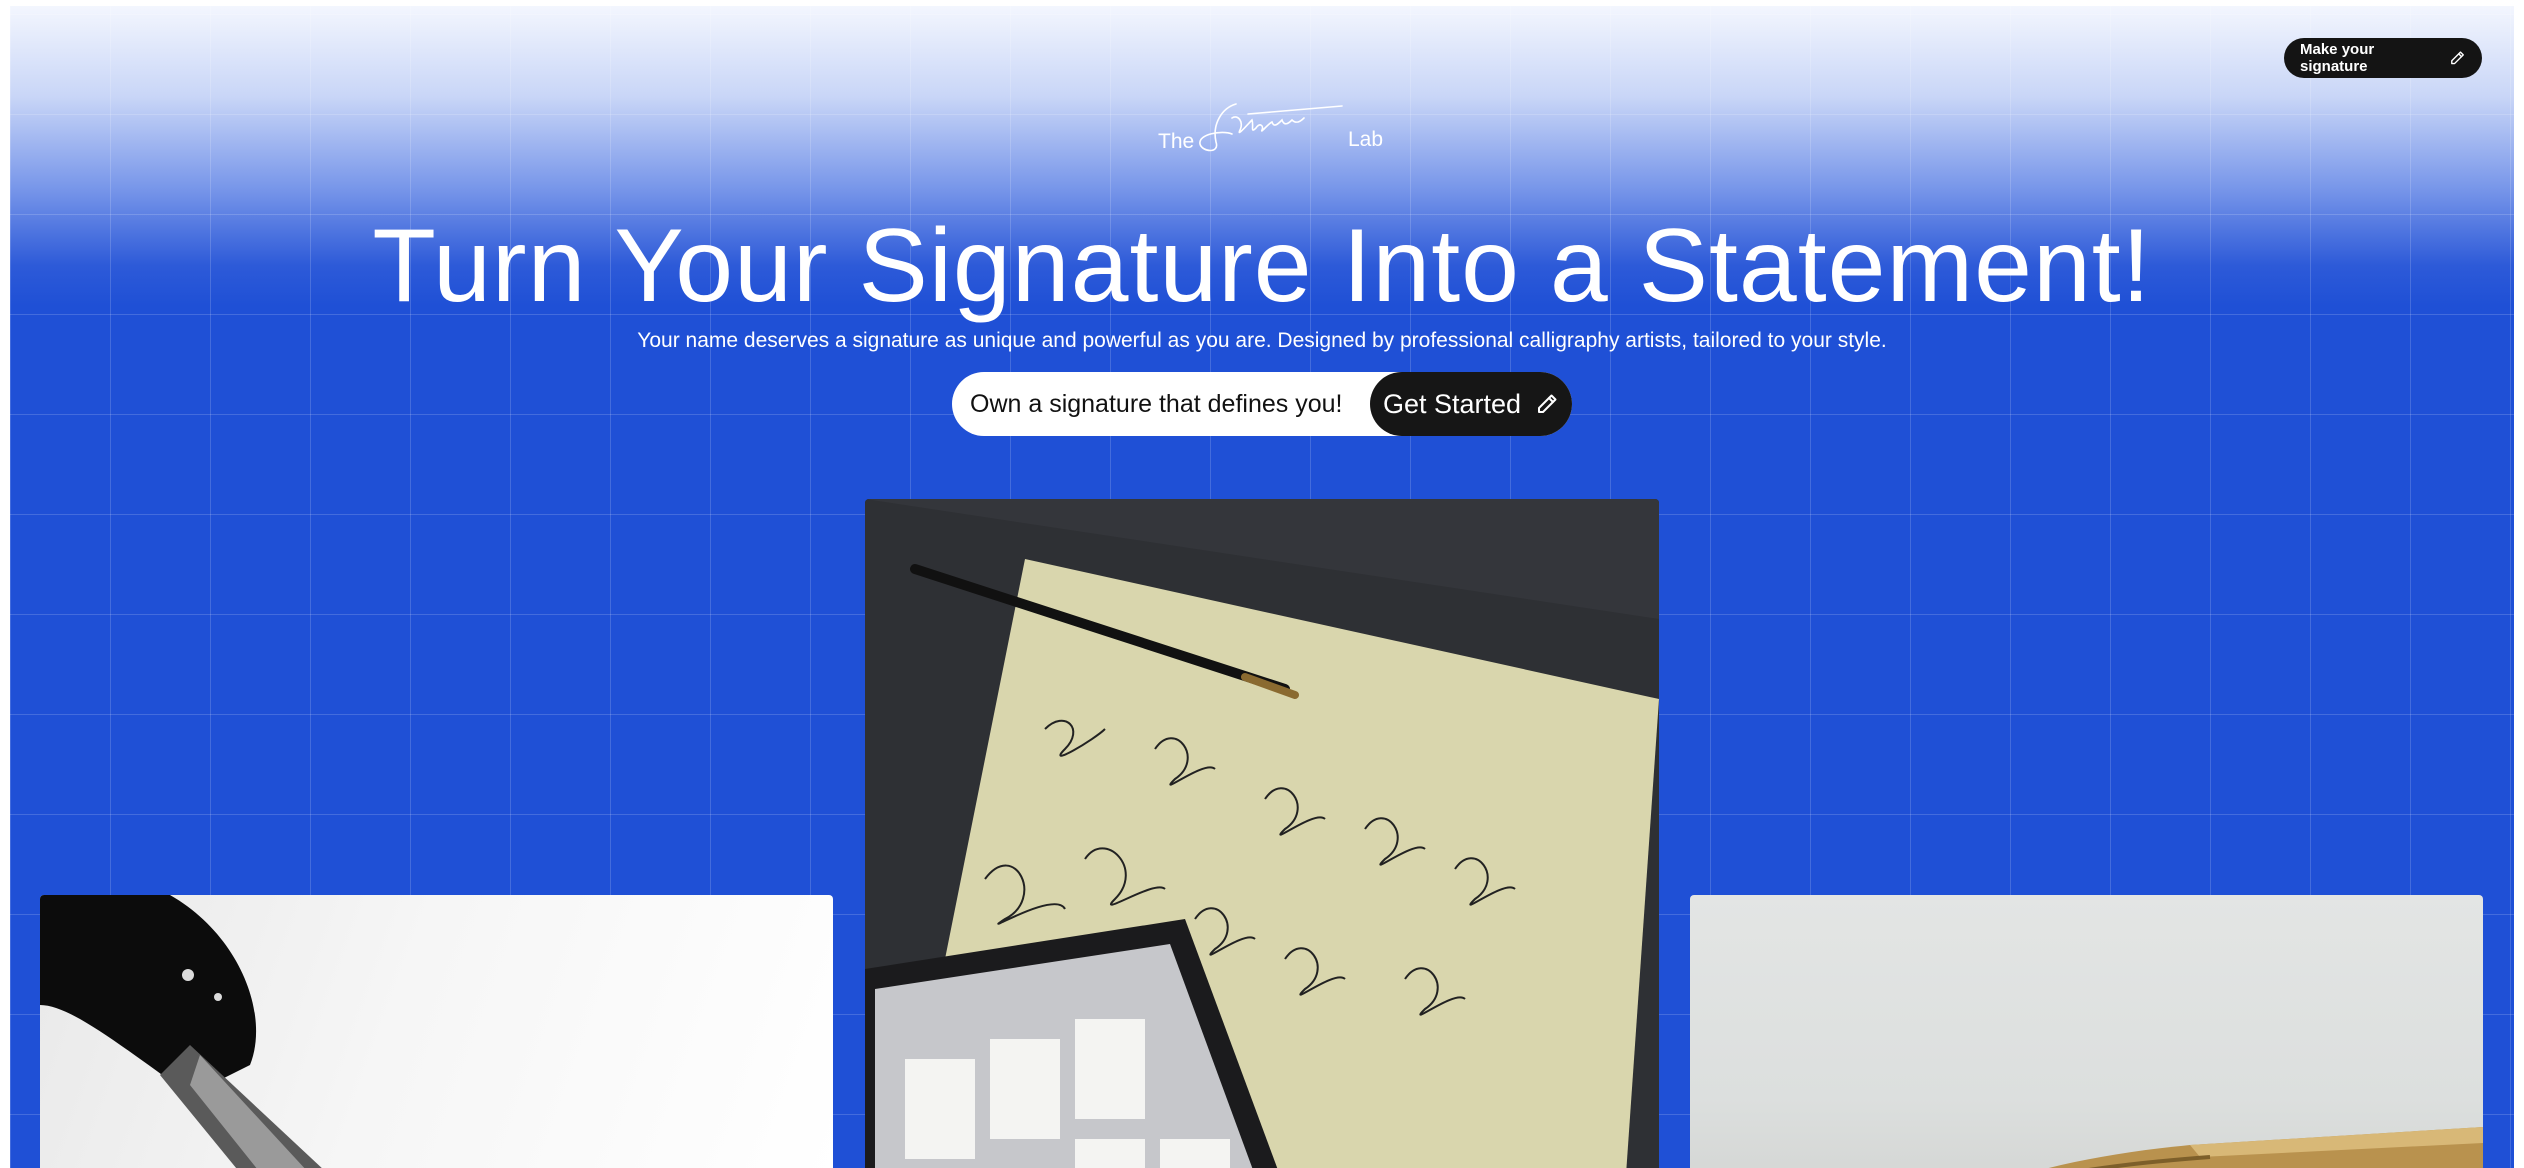 Image resolution: width=2524 pixels, height=1168 pixels. I want to click on gold-pen-illustration, so click(2265, 1147).